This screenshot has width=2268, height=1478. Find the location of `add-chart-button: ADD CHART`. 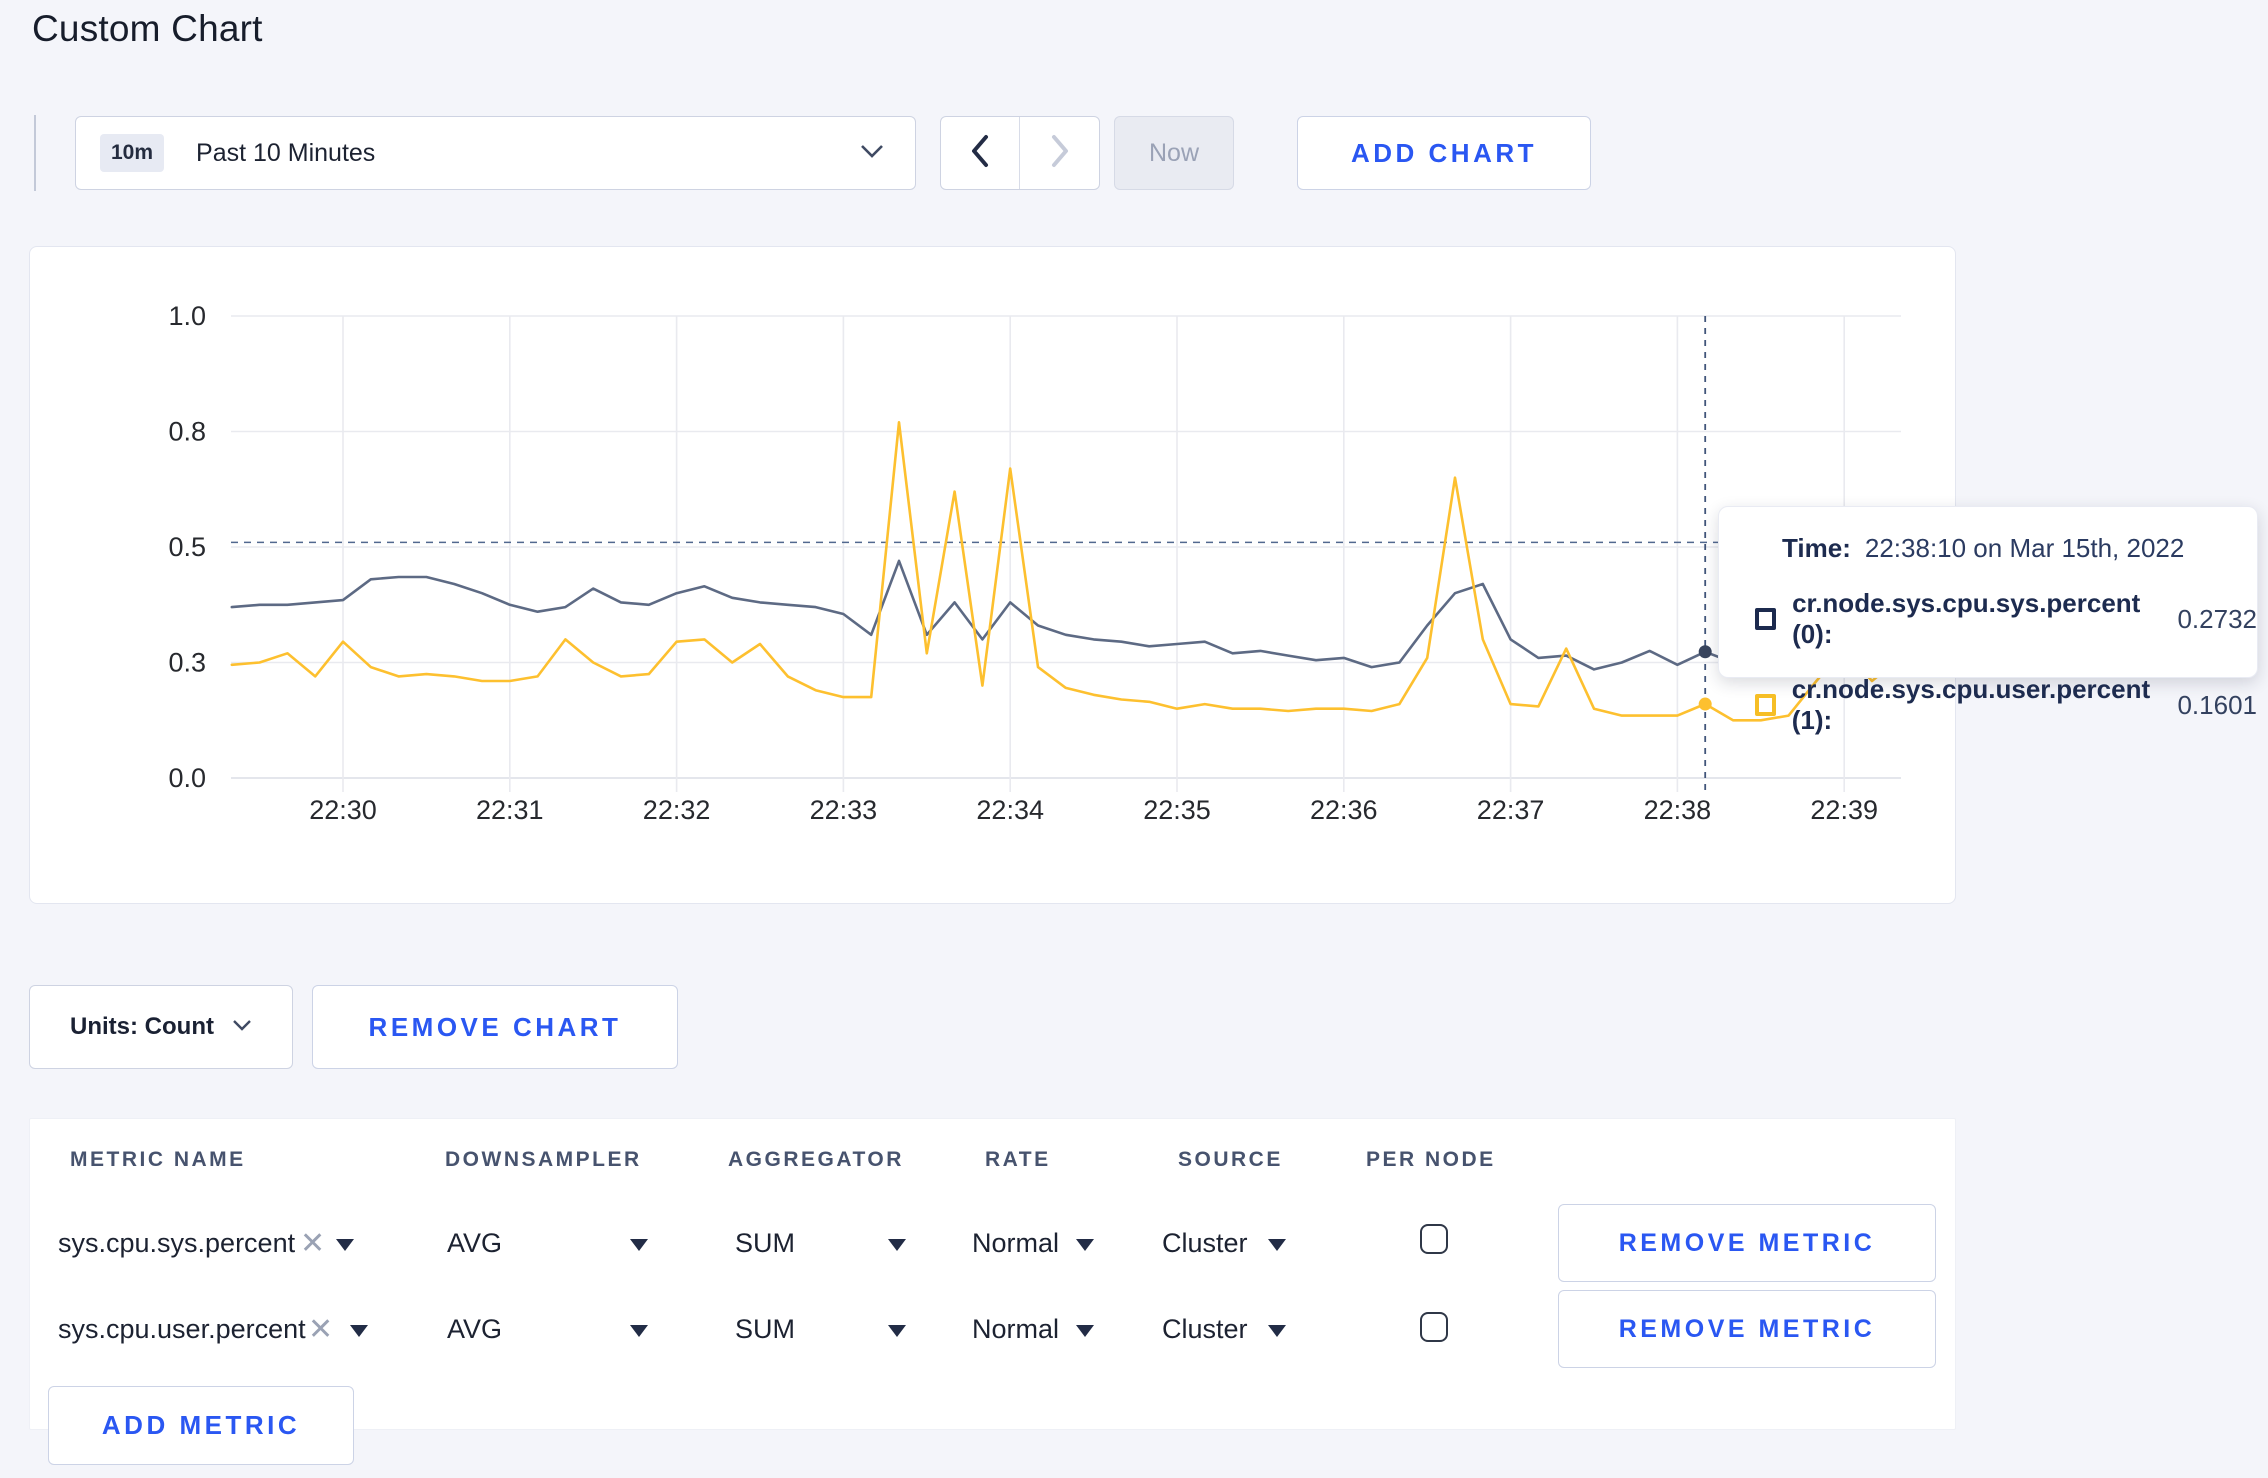

add-chart-button: ADD CHART is located at coordinates (1444, 153).